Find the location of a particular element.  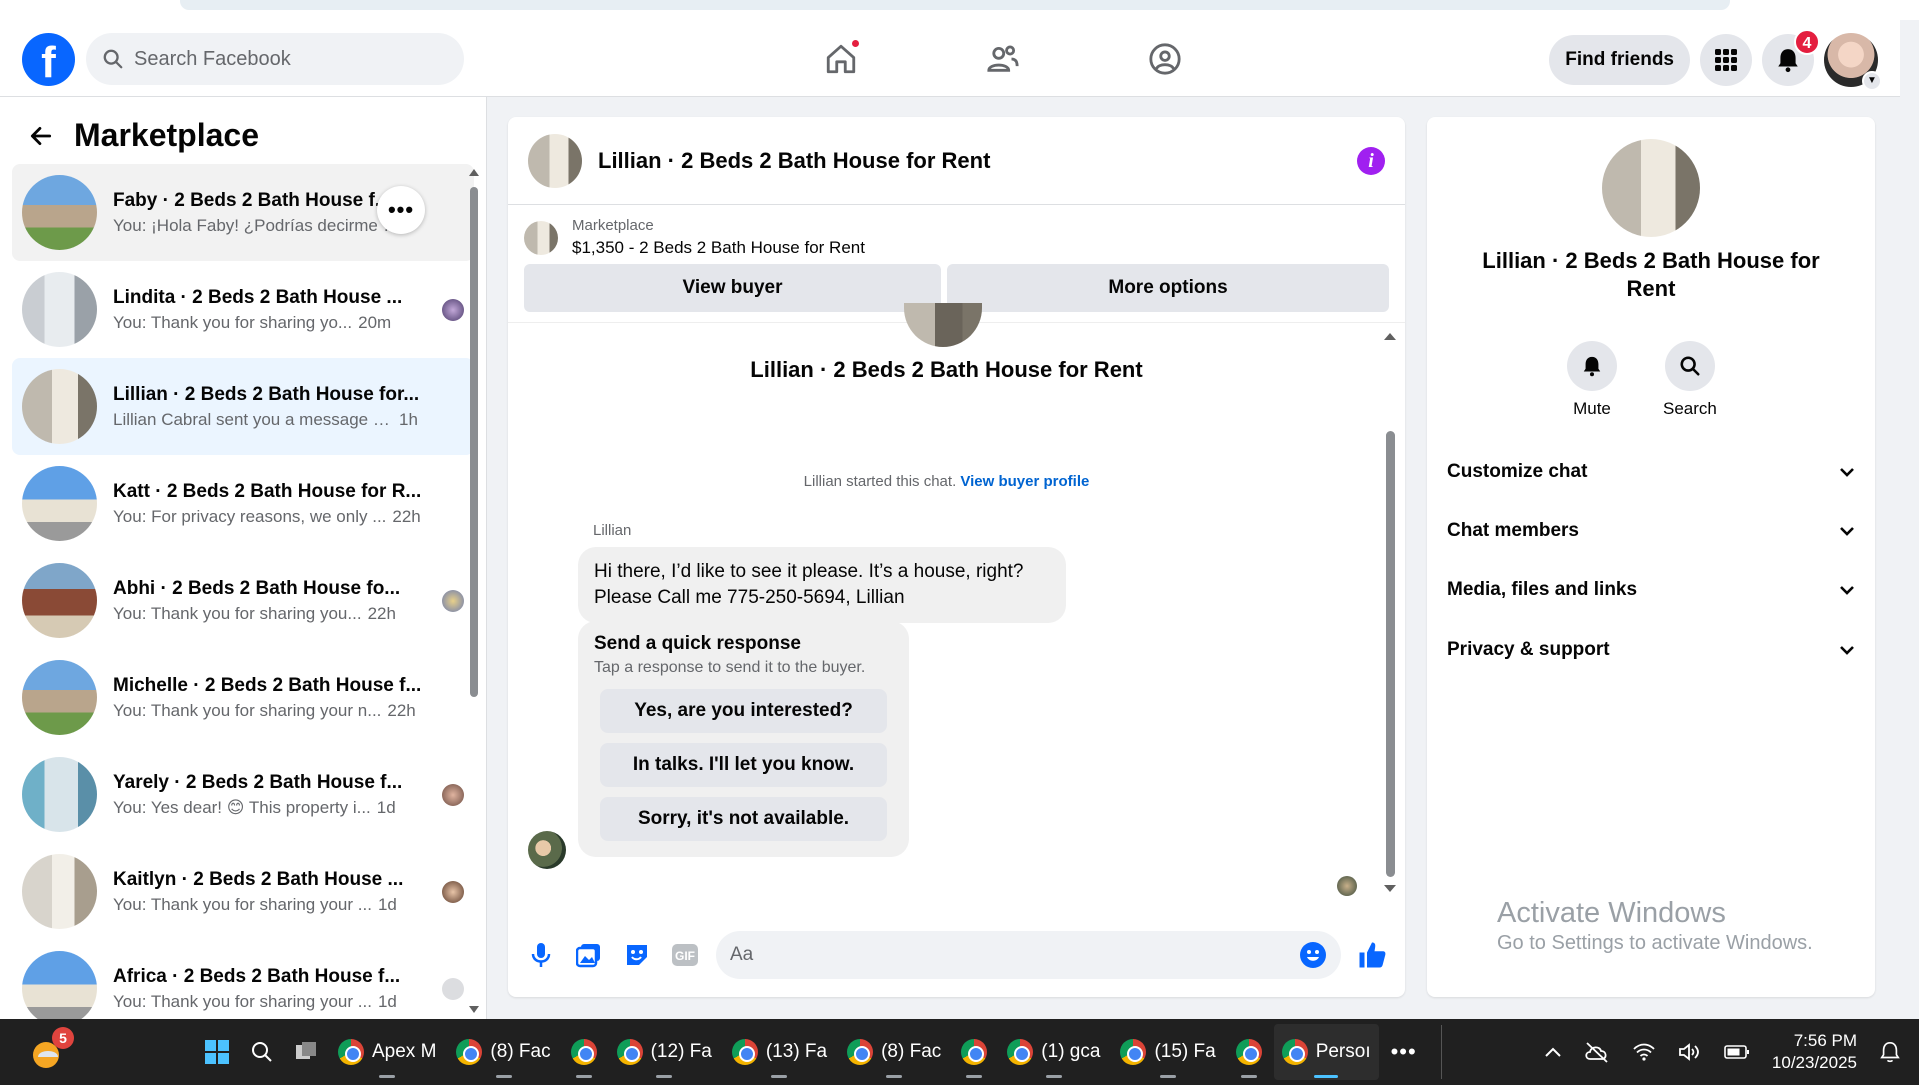

more-options-button: More options is located at coordinates (1168, 288).